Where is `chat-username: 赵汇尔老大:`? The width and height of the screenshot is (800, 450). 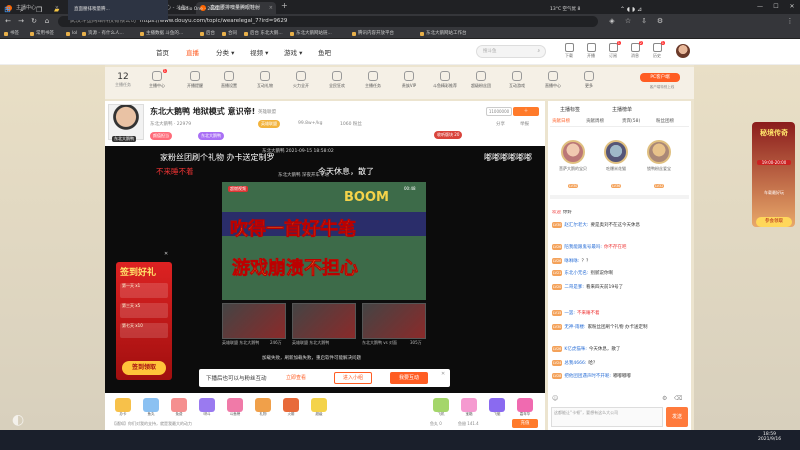 chat-username: 赵汇尔老大: is located at coordinates (576, 225).